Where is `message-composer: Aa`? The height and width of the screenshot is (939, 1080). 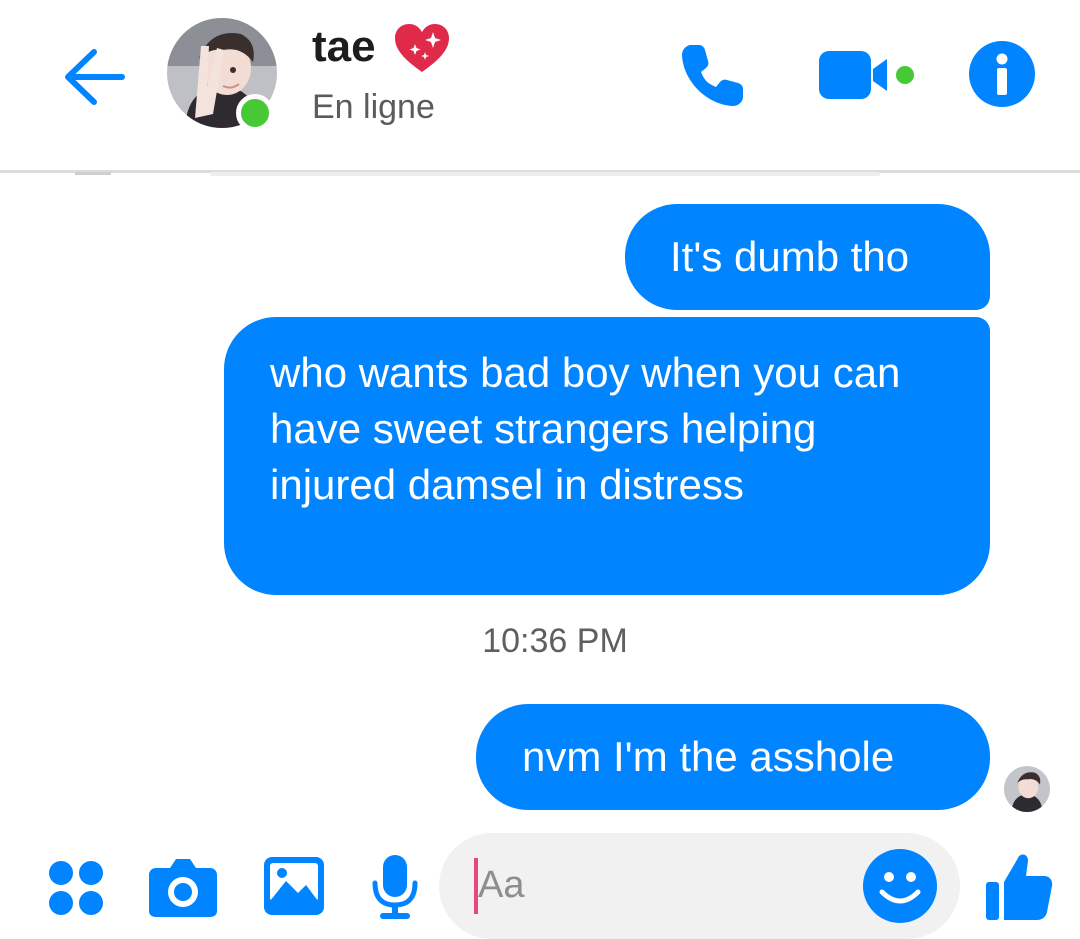 message-composer: Aa is located at coordinates (540, 879).